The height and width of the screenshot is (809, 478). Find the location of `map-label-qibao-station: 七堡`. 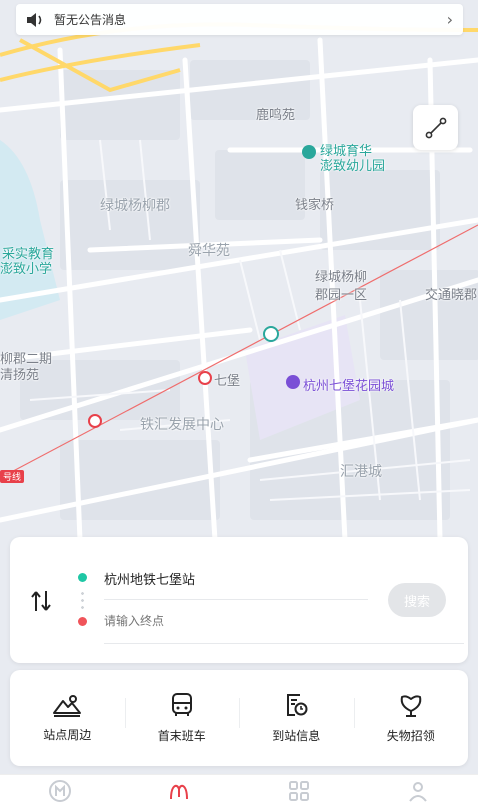

map-label-qibao-station: 七堡 is located at coordinates (227, 379).